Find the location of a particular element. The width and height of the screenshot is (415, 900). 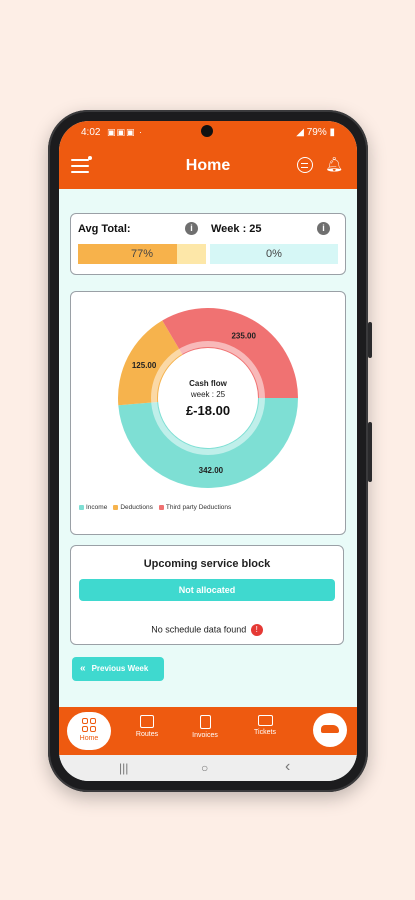

legend-item-deductions: Deductions is located at coordinates (133, 507).